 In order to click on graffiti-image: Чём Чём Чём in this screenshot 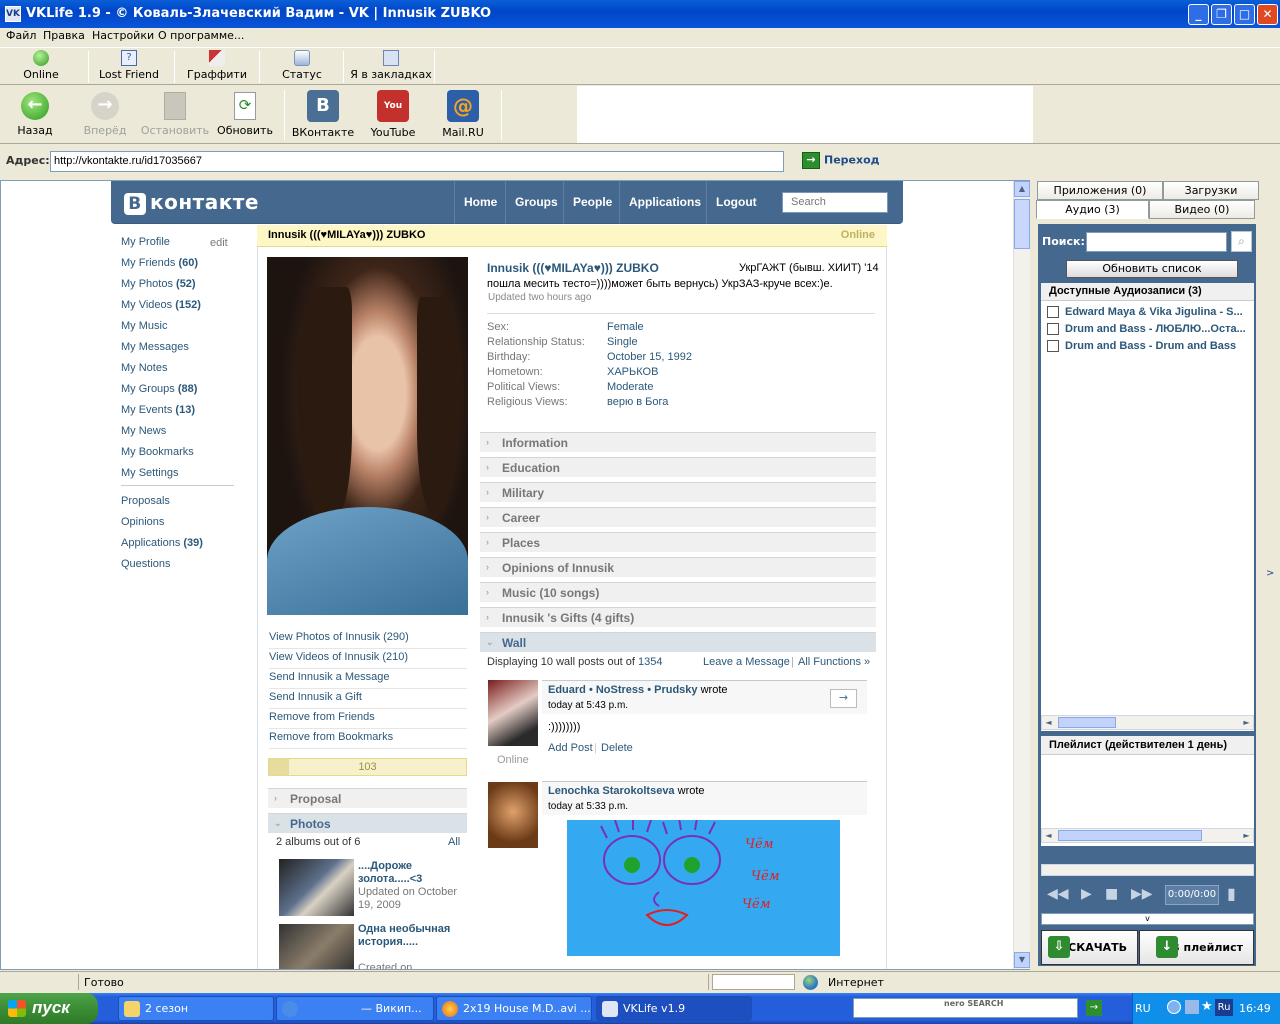, I will do `click(703, 888)`.